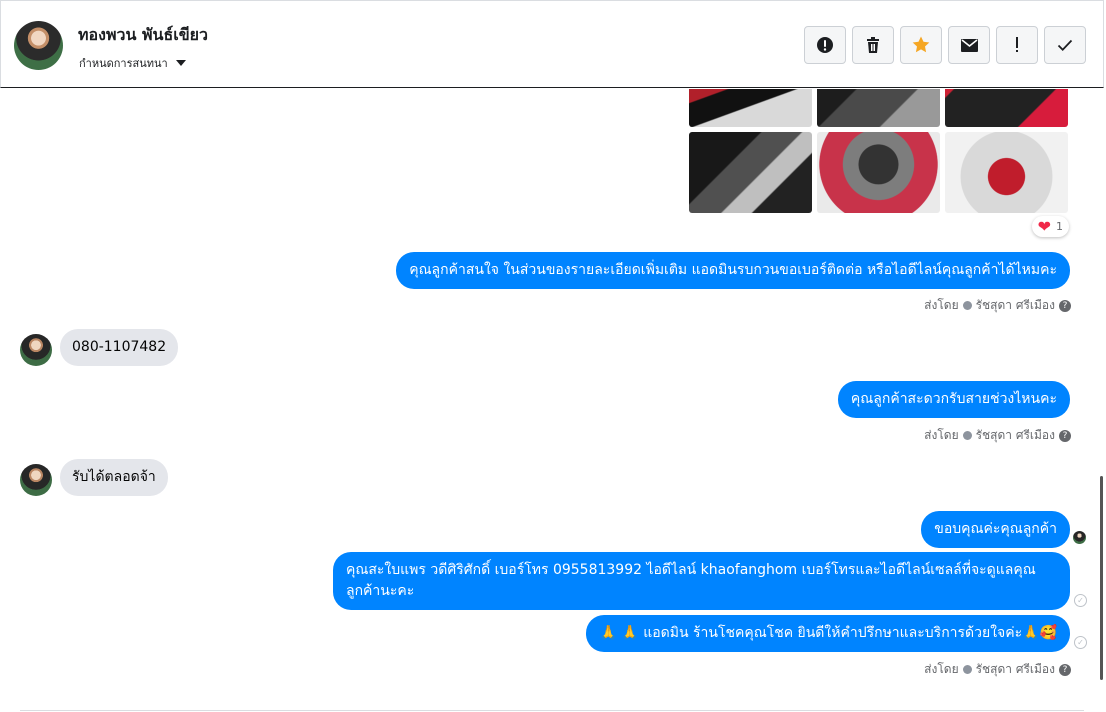 The width and height of the screenshot is (1106, 712). I want to click on assign-label: กำหนดการสนทนา, so click(123, 63).